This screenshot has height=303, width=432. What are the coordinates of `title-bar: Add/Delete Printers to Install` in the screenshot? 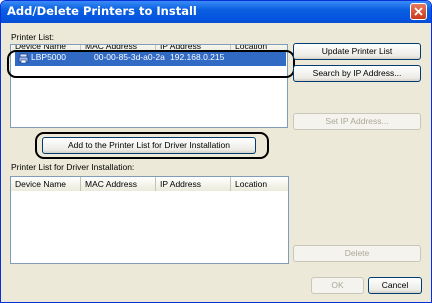 It's located at (216, 12).